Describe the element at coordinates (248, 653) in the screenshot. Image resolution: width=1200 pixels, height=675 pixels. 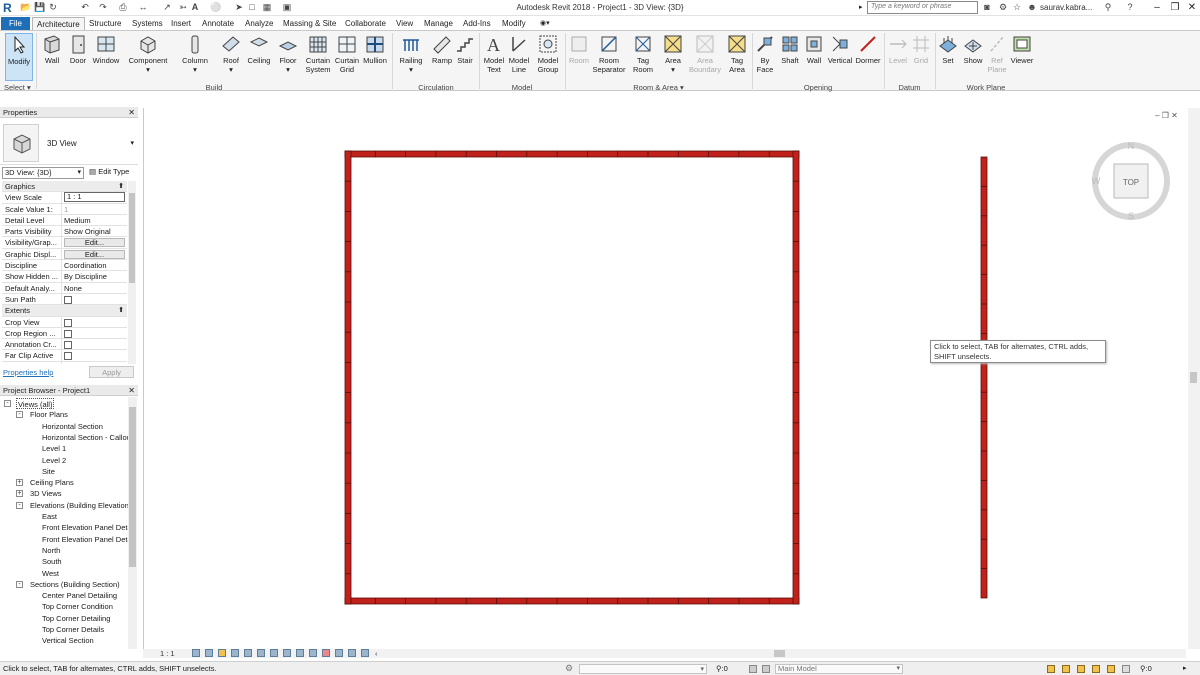
I see `render-icon` at that location.